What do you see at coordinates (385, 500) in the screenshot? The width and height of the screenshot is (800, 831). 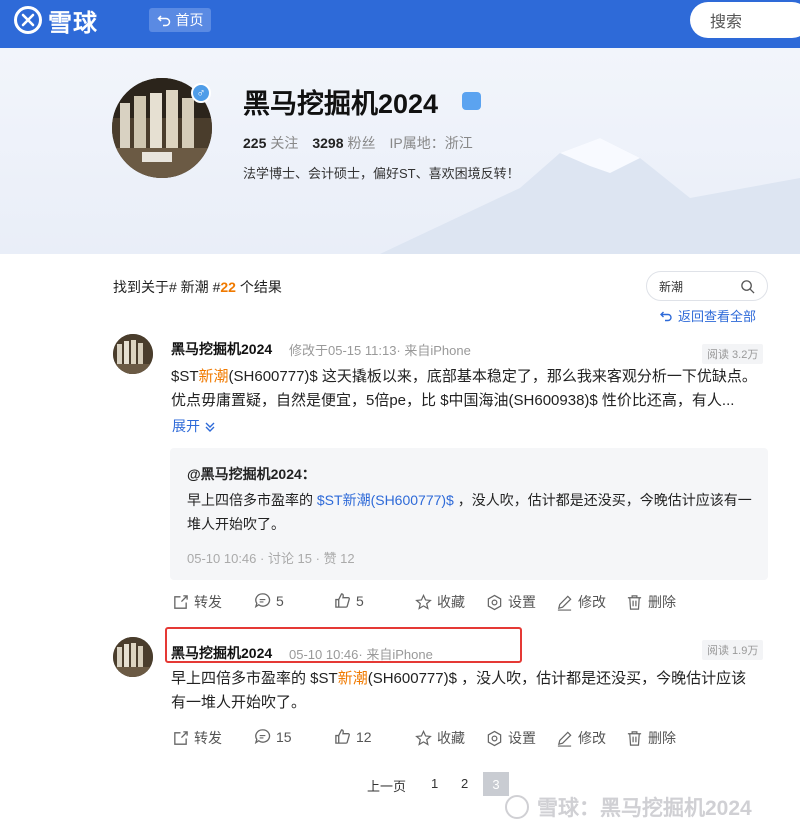 I see `stock-link: $ST新潮(SH600777)$` at bounding box center [385, 500].